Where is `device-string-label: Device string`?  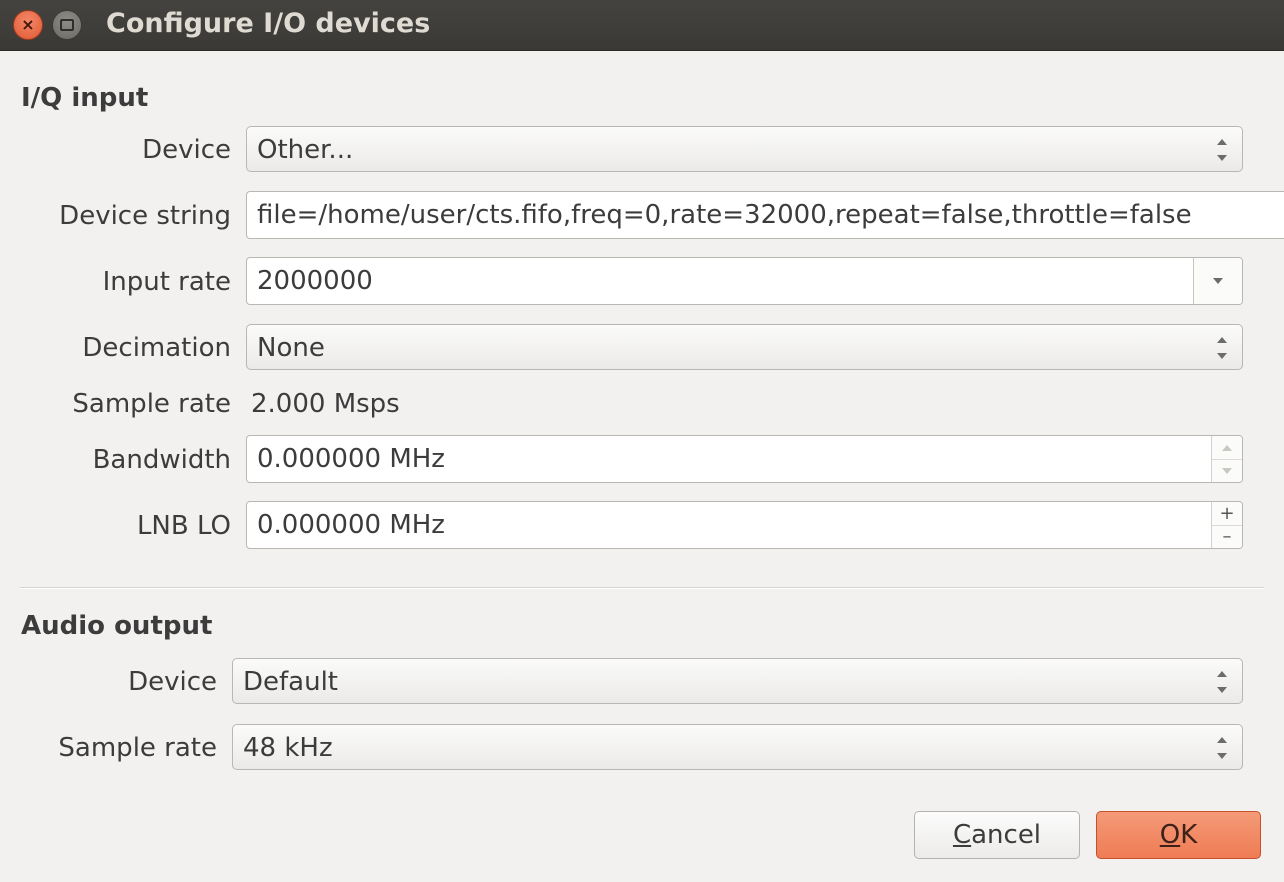 device-string-label: Device string is located at coordinates (145, 216).